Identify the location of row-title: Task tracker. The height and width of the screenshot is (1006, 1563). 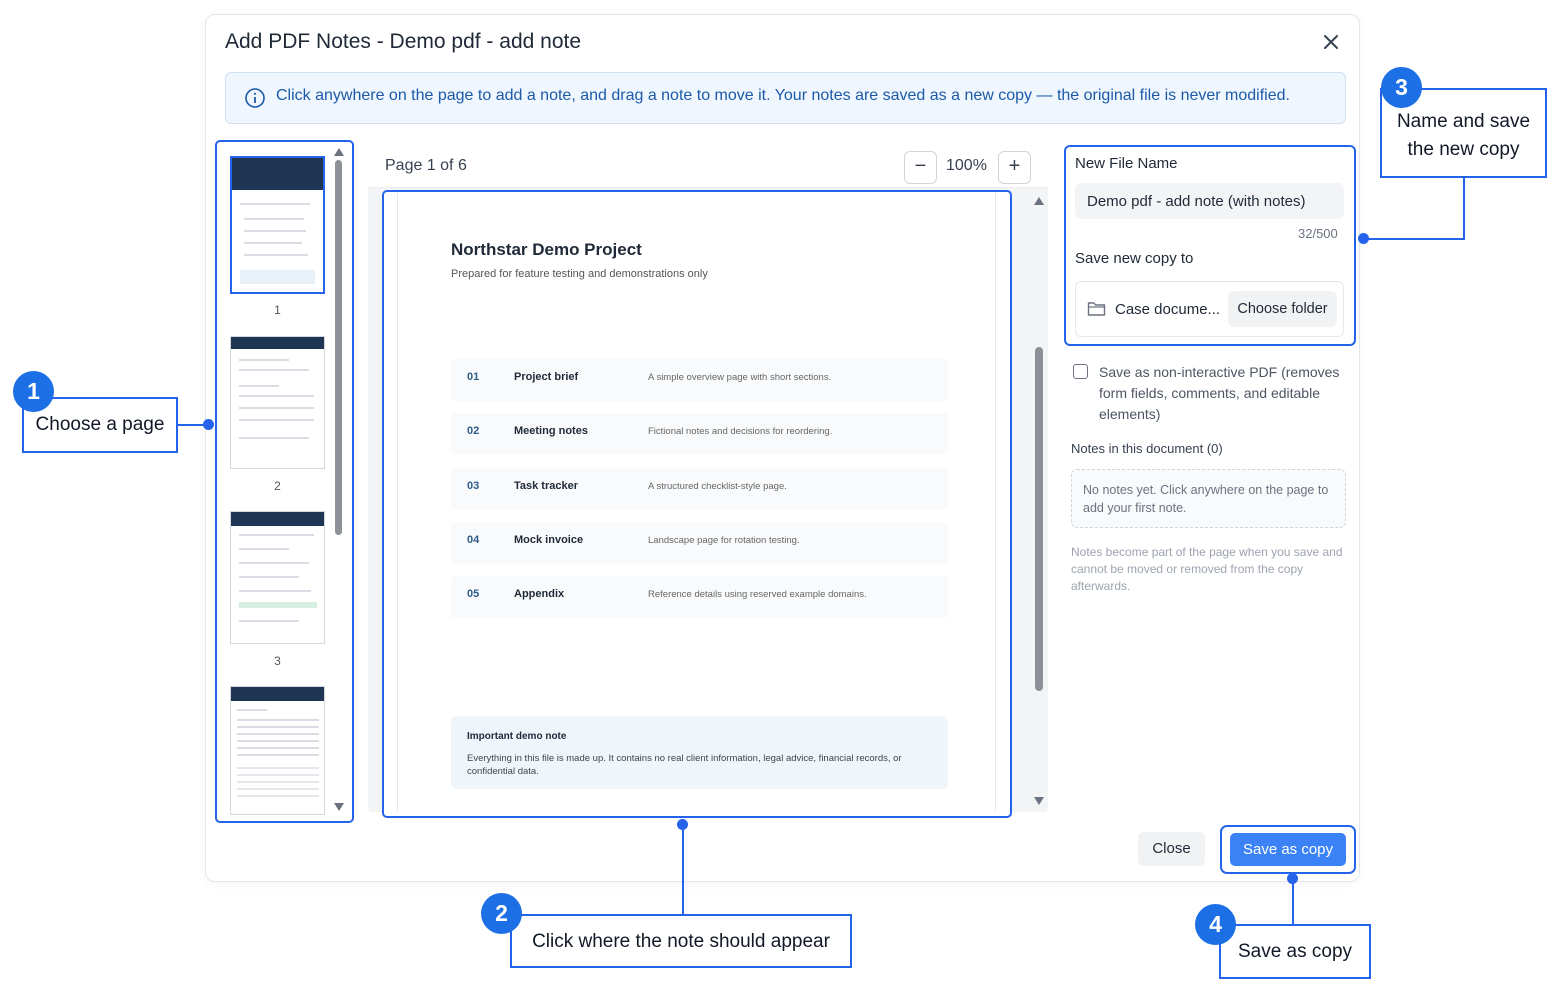
(546, 486).